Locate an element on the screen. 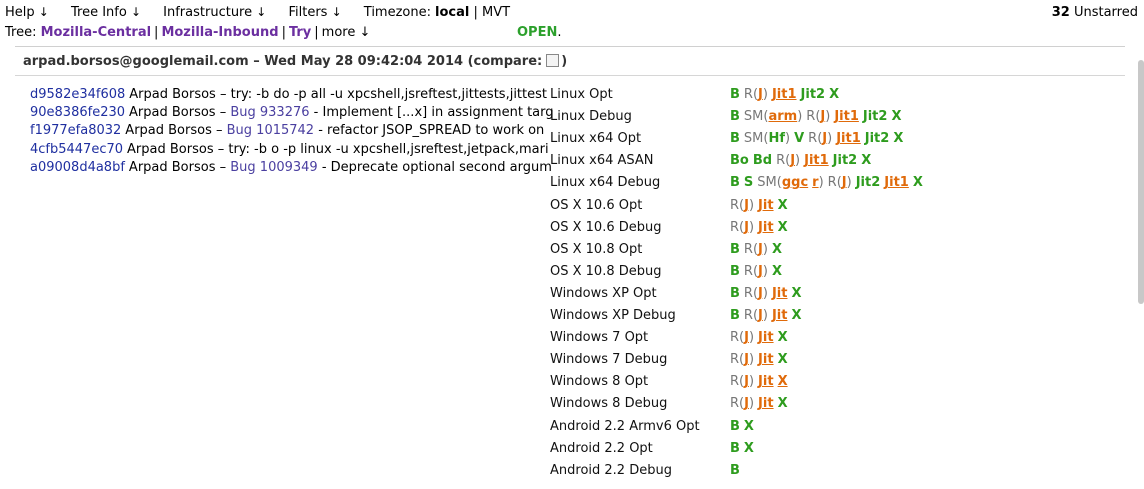  job-list: B S SM(ggc r) R(J) Jit2 Jit1 X is located at coordinates (828, 182).